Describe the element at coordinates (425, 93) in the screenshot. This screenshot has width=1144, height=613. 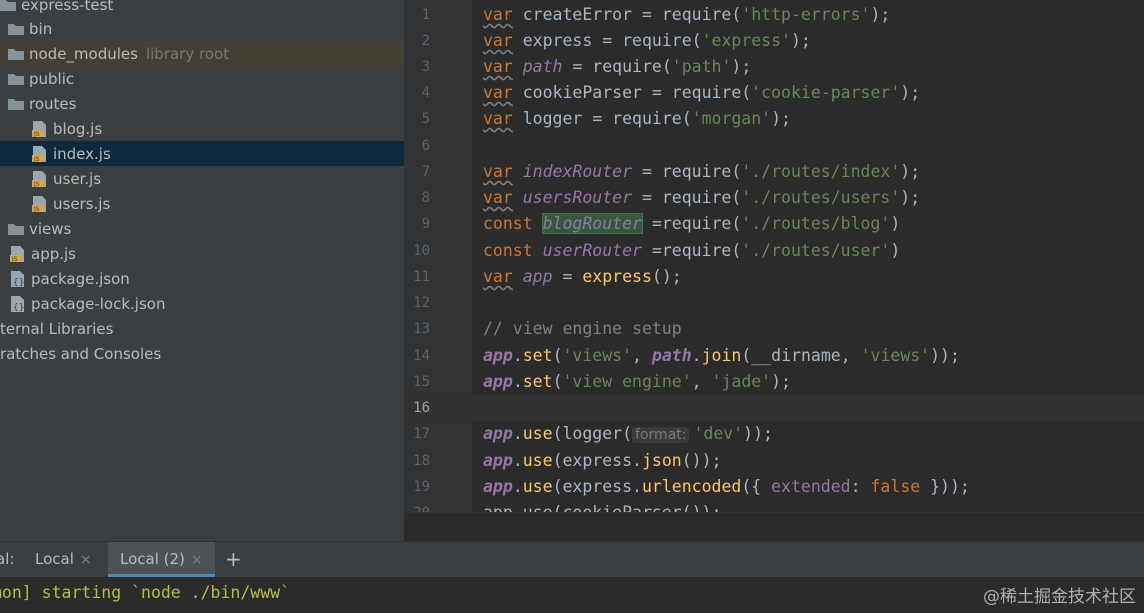
I see `line-number: 4` at that location.